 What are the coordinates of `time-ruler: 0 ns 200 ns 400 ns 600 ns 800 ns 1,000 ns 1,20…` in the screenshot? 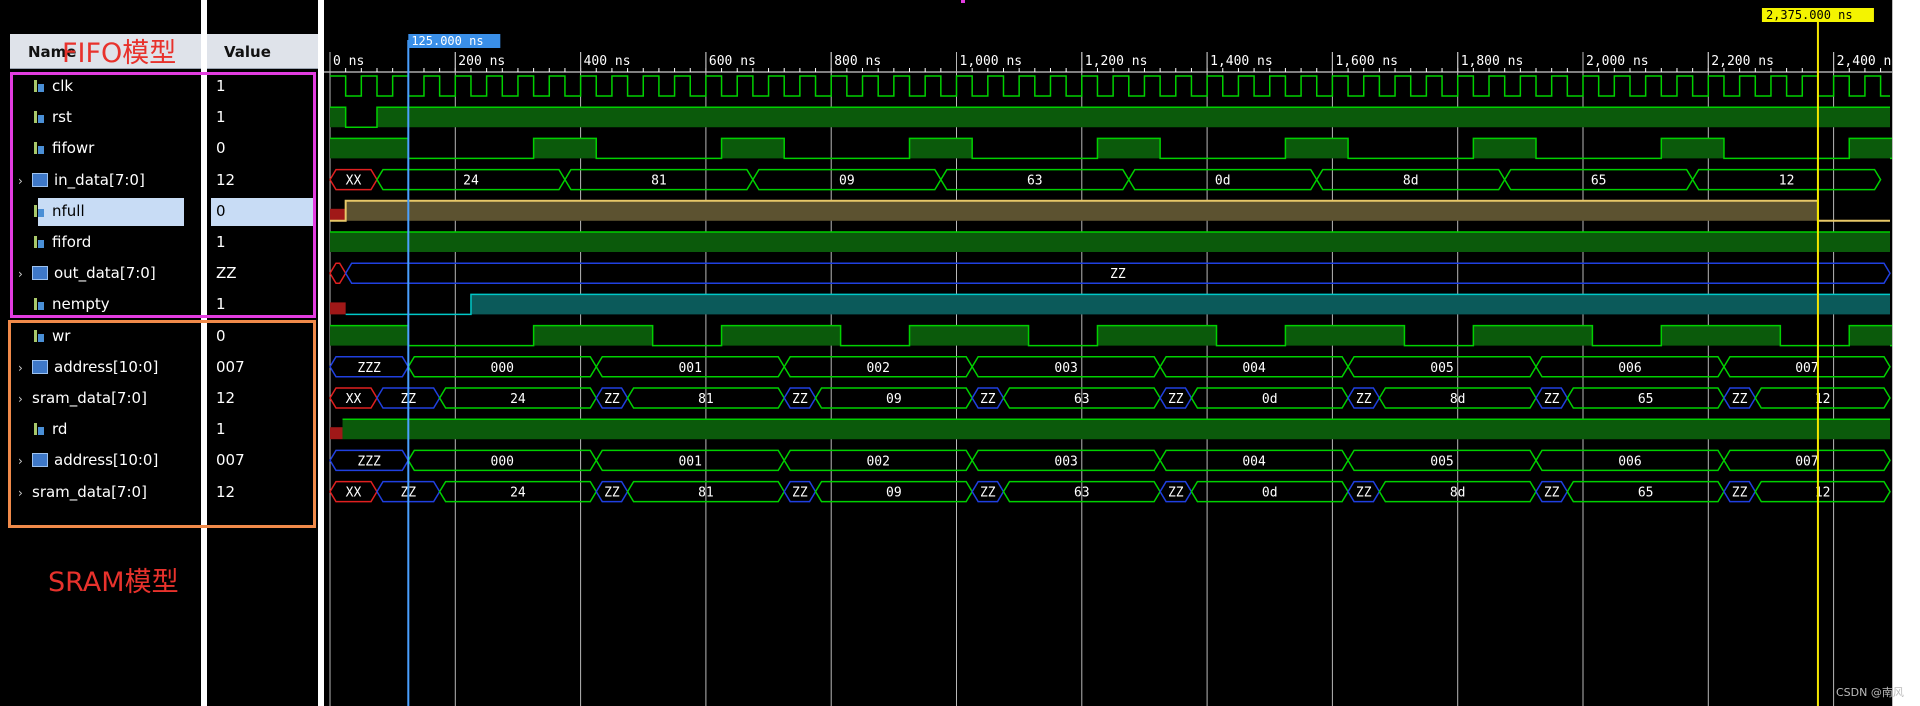 It's located at (1108, 62).